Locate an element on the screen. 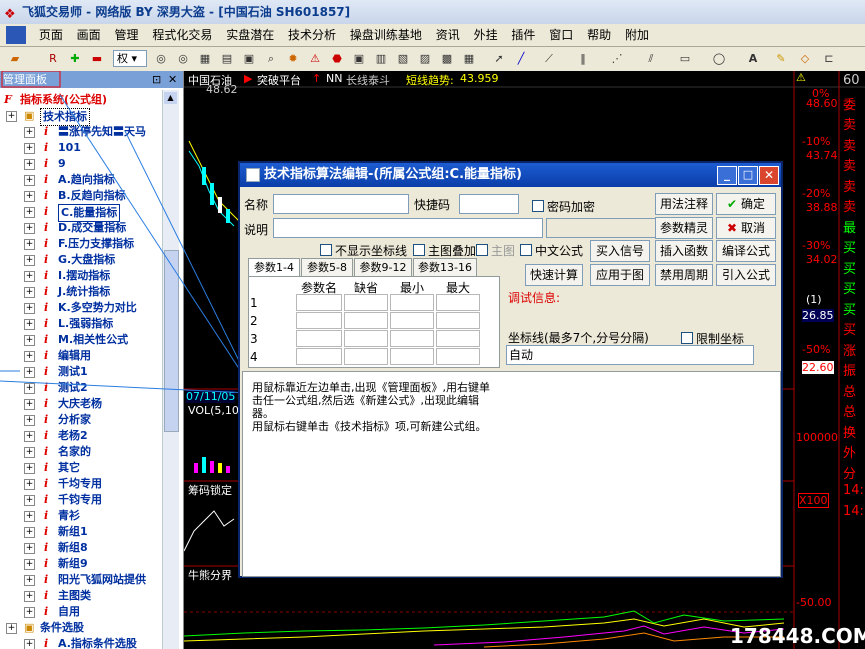  no-axis-checkbox: 不显示坐标线 is located at coordinates (363, 250).